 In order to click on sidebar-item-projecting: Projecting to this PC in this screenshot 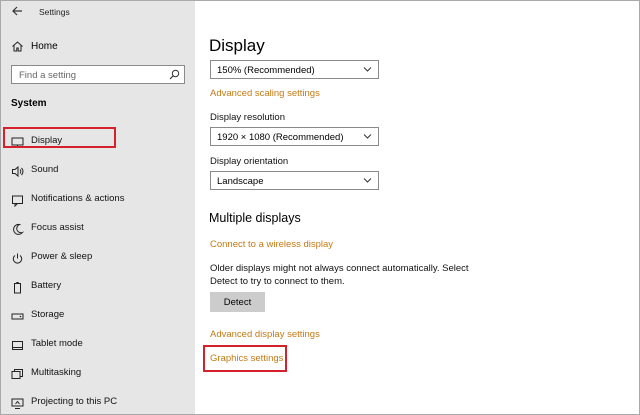, I will do `click(98, 401)`.